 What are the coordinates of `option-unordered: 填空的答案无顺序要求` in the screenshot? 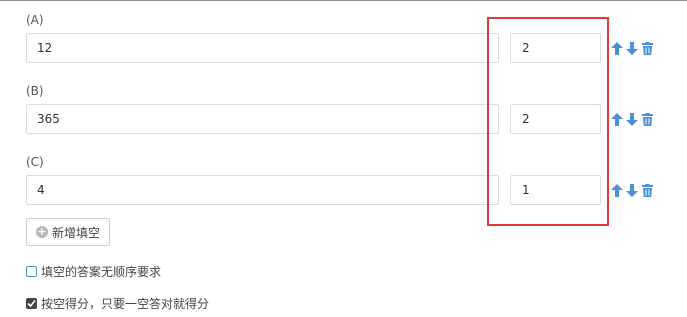 It's located at (93, 271).